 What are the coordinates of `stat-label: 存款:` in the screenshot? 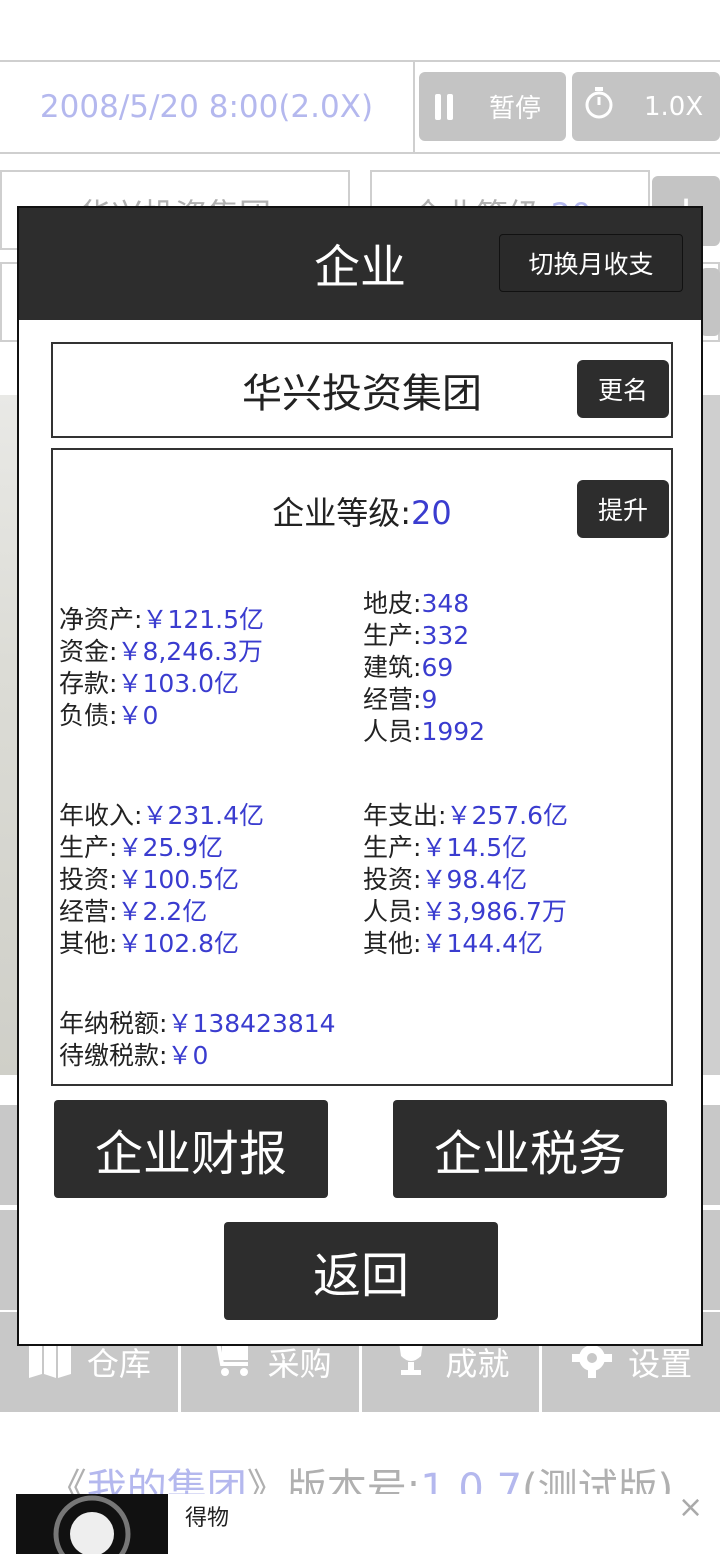 It's located at (88, 683).